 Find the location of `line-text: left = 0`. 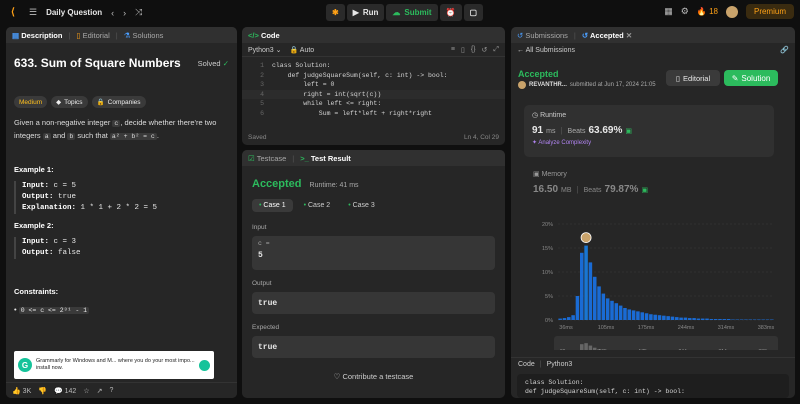

line-text: left = 0 is located at coordinates (303, 84).